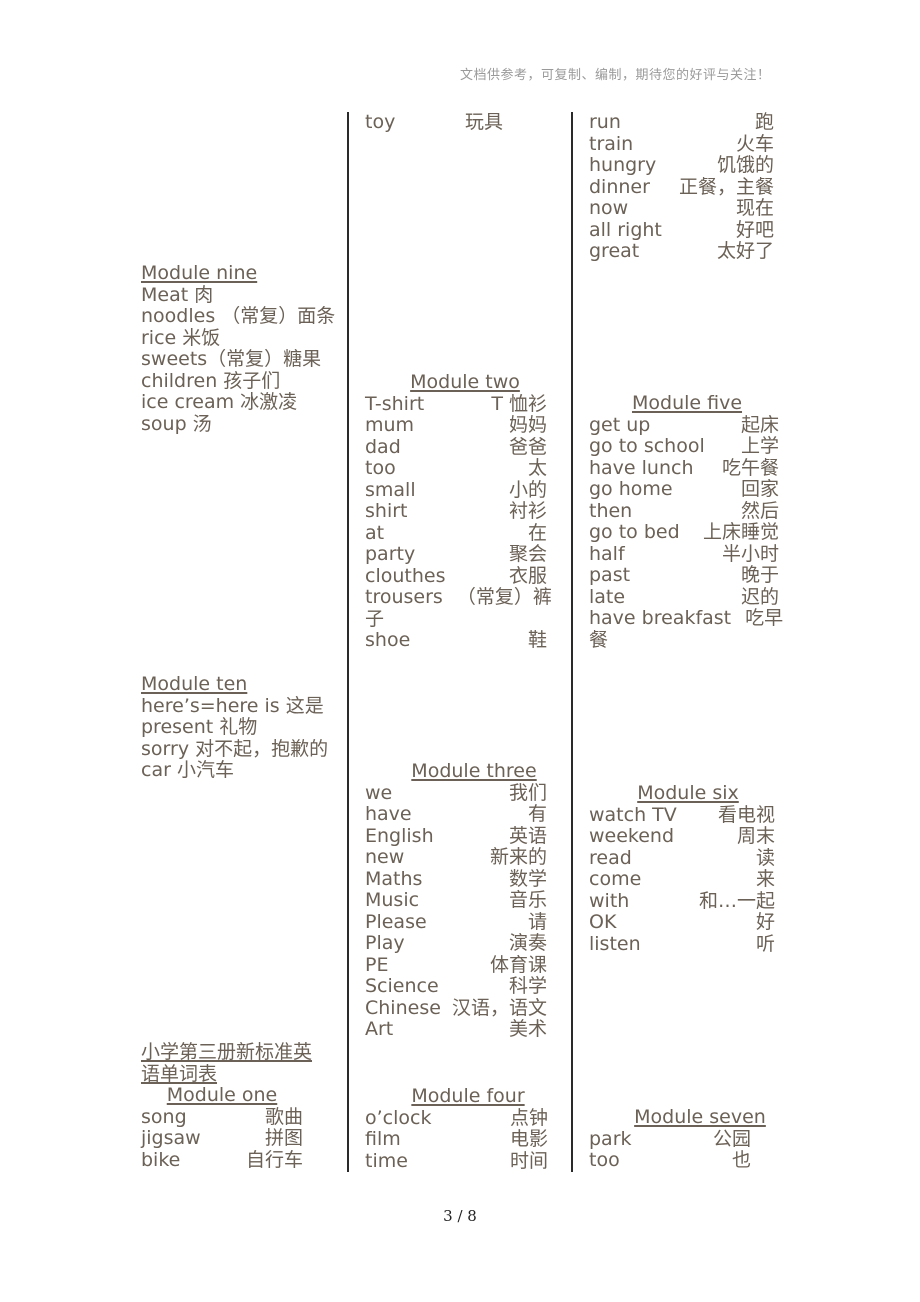 This screenshot has width=920, height=1302. I want to click on english-word: T-shirt, so click(395, 403).